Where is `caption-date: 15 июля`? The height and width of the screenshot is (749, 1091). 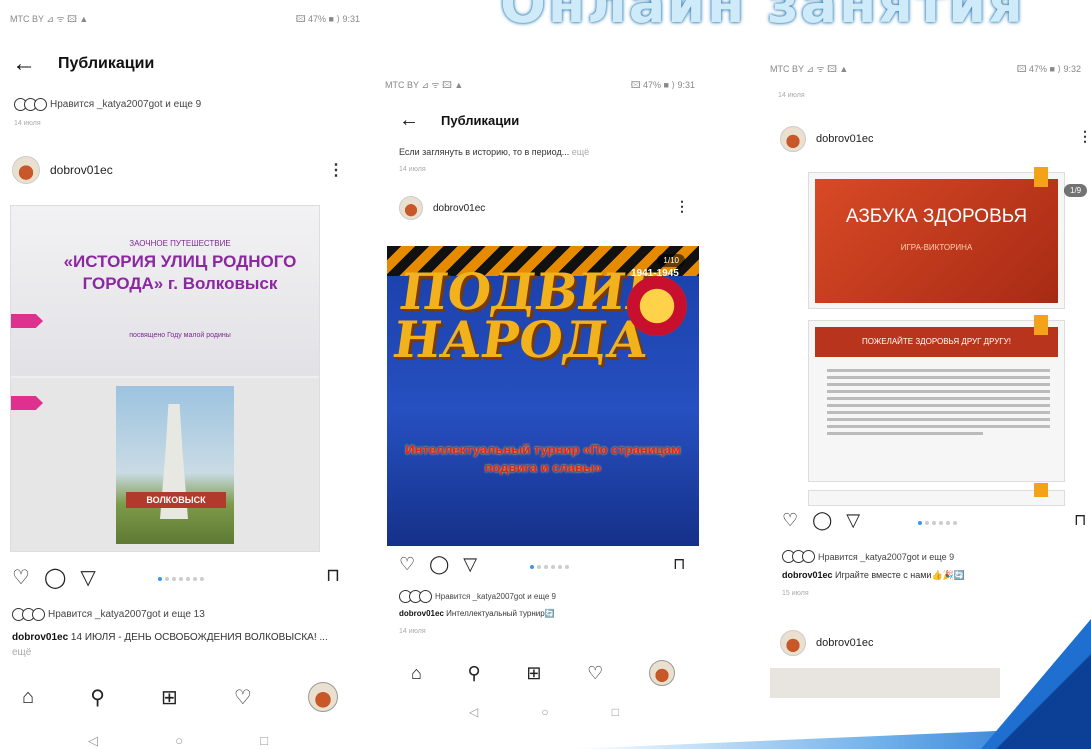
caption-date: 15 июля is located at coordinates (795, 593).